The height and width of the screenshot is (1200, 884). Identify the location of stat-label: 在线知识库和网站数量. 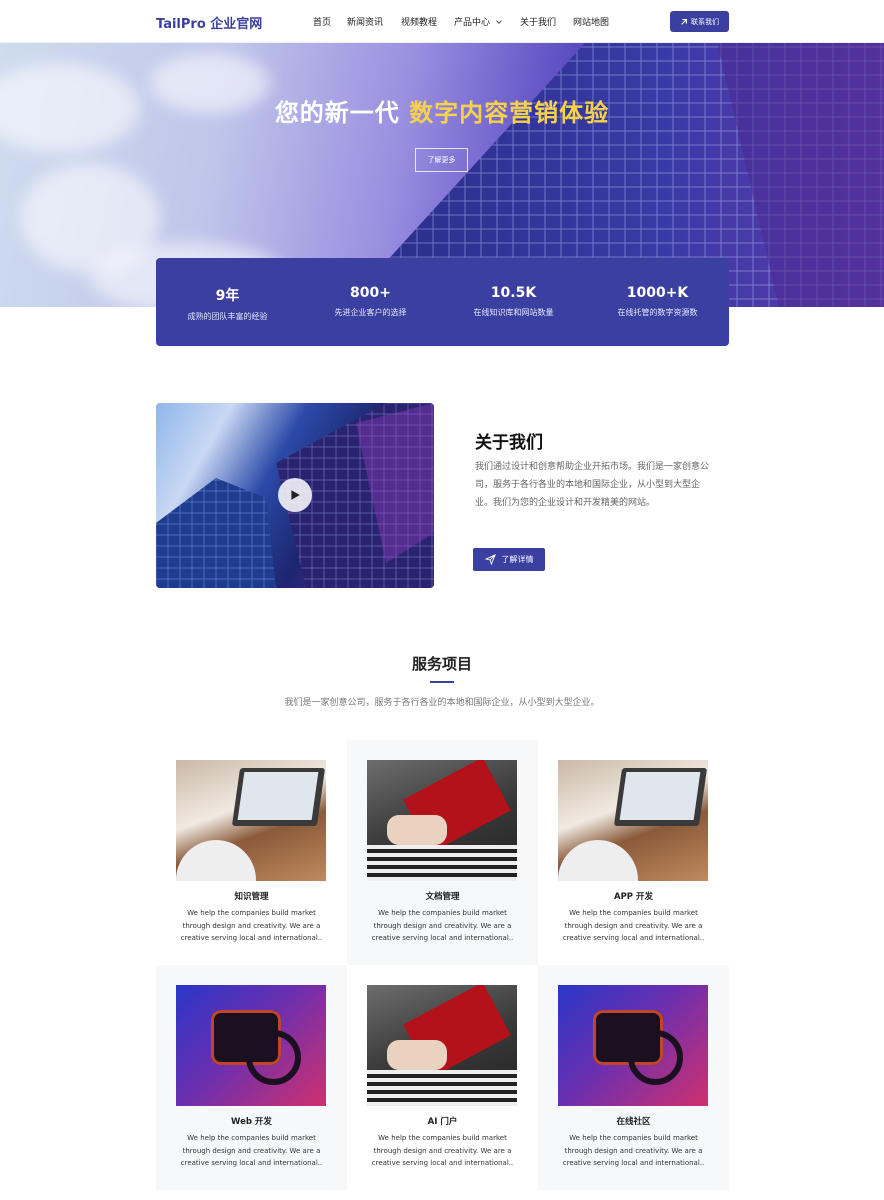
(513, 312).